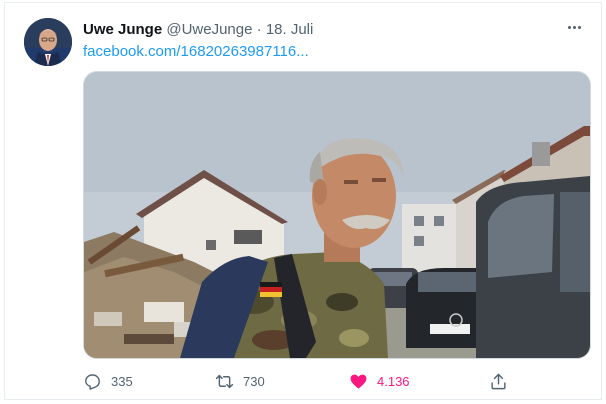  Describe the element at coordinates (209, 29) in the screenshot. I see `author-handle: @UweJunge` at that location.